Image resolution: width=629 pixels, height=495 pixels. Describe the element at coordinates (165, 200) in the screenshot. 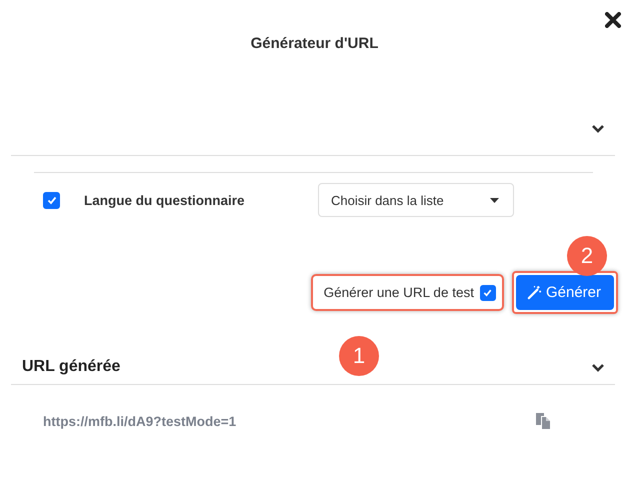

I see `field-label: Langue du questionnaire` at that location.